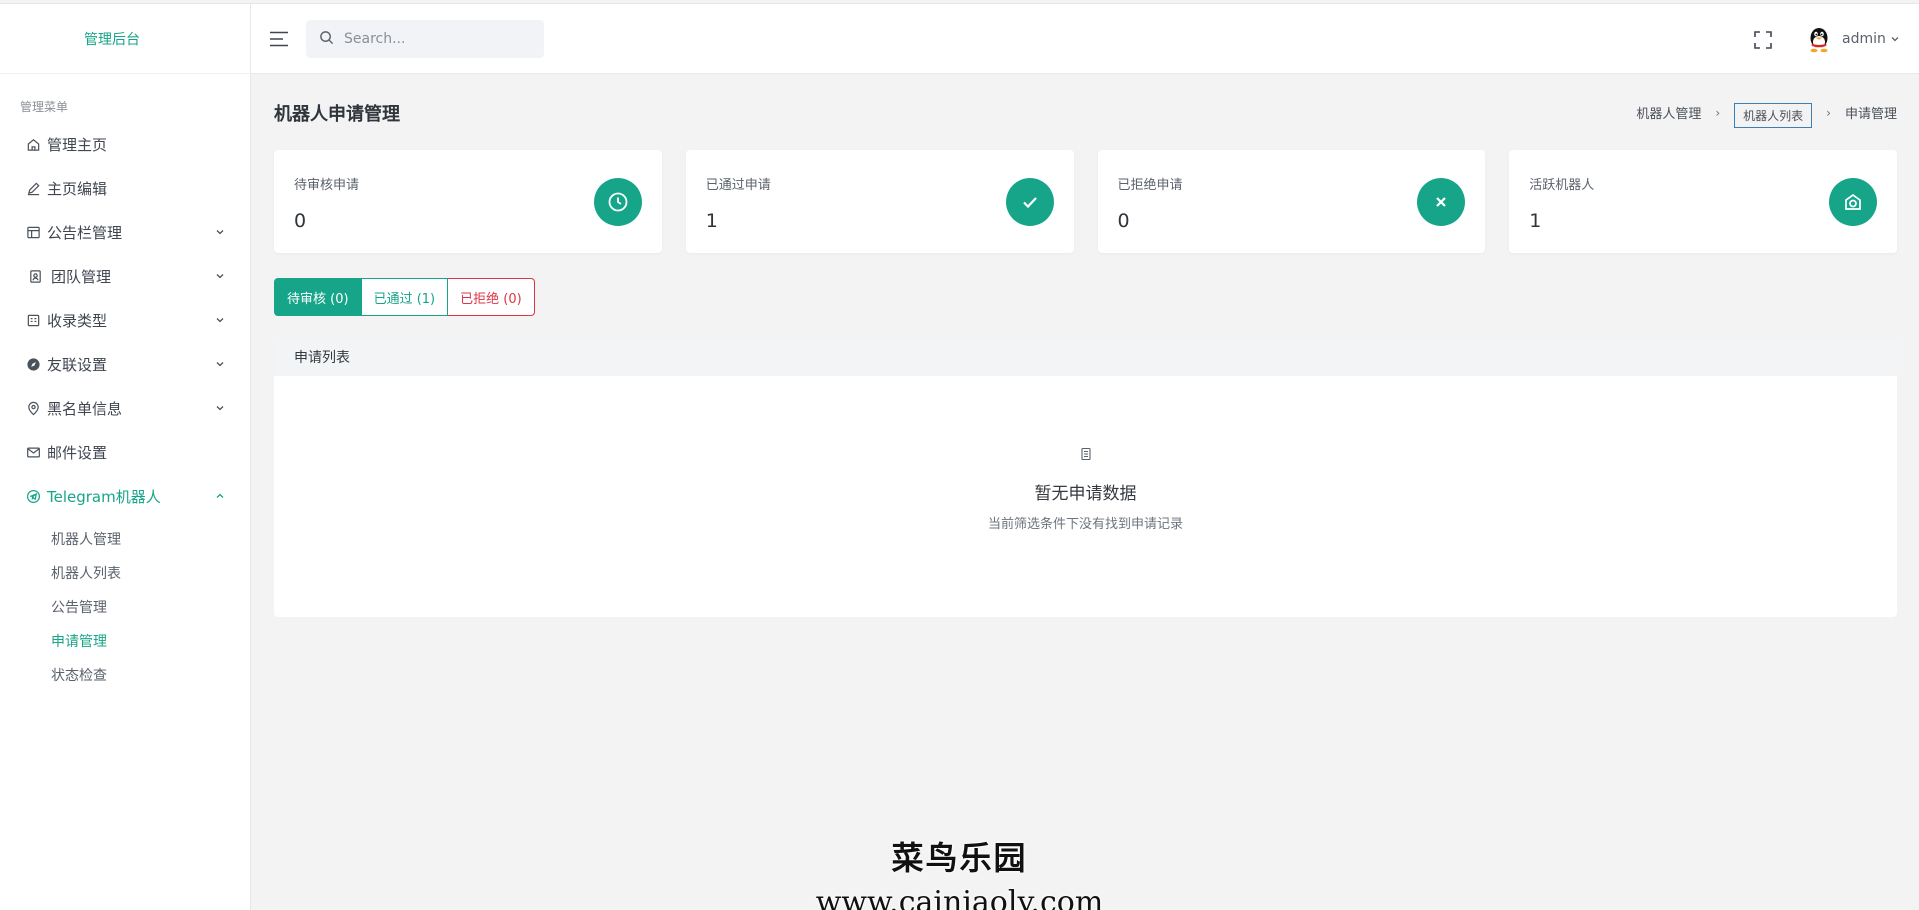 The height and width of the screenshot is (910, 1919). I want to click on user-menu: admin, so click(1852, 39).